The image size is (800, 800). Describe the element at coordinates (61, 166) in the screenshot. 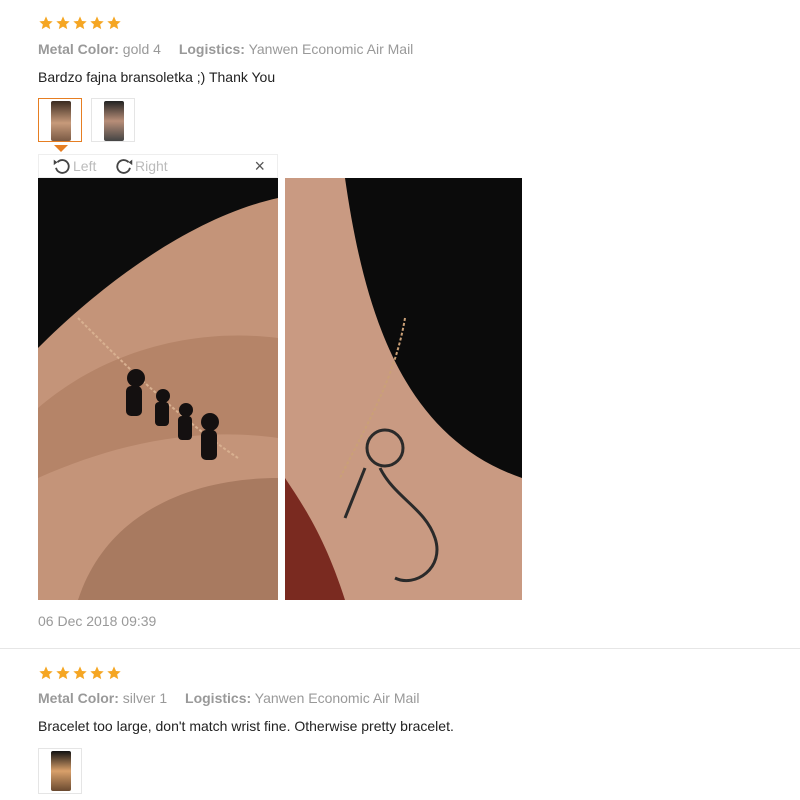

I see `rotate-left-icon` at that location.